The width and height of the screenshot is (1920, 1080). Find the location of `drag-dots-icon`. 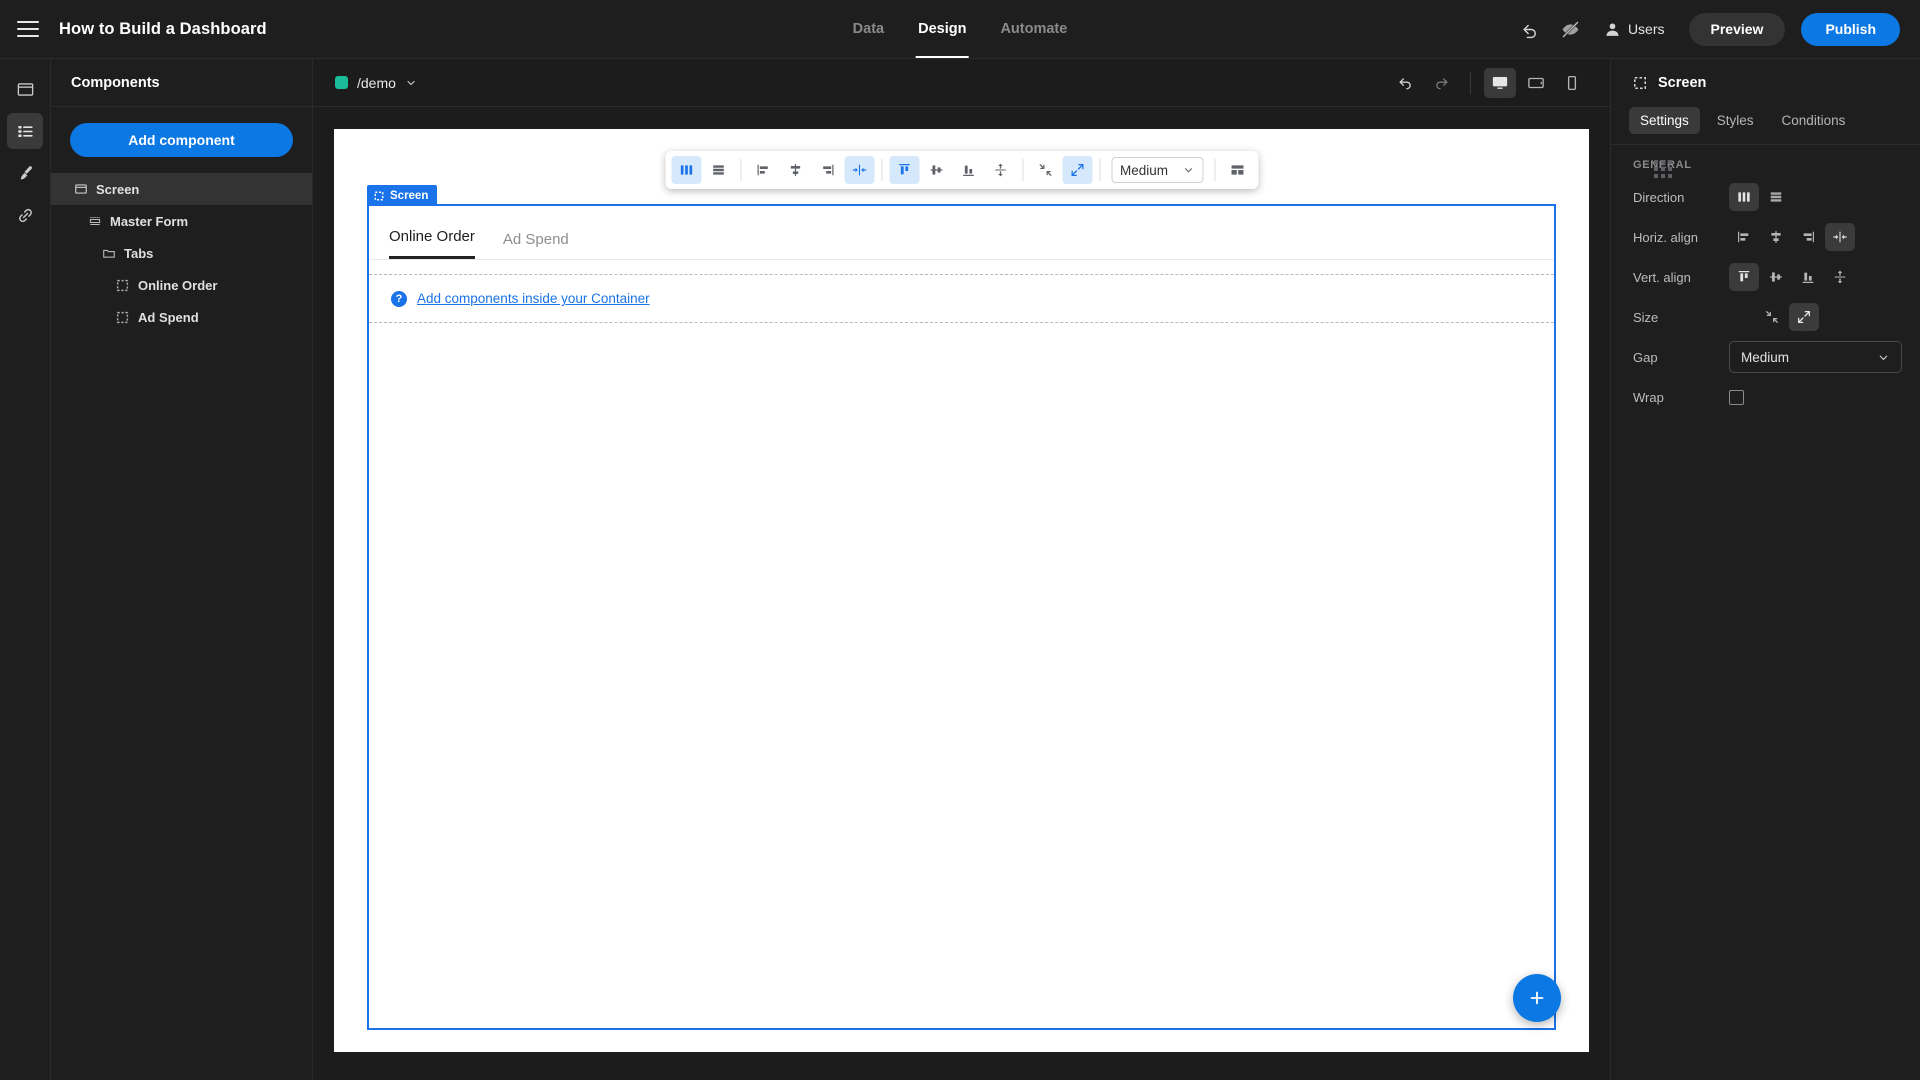

drag-dots-icon is located at coordinates (1663, 169).